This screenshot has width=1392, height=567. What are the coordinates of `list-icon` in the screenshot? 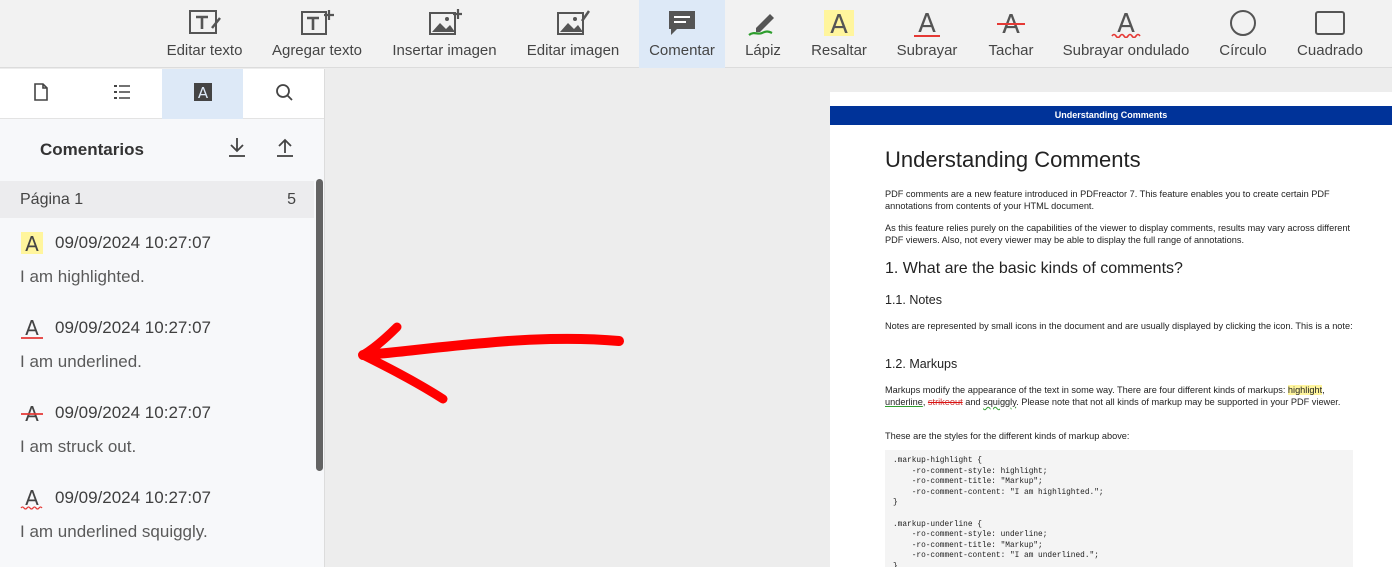 It's located at (122, 94).